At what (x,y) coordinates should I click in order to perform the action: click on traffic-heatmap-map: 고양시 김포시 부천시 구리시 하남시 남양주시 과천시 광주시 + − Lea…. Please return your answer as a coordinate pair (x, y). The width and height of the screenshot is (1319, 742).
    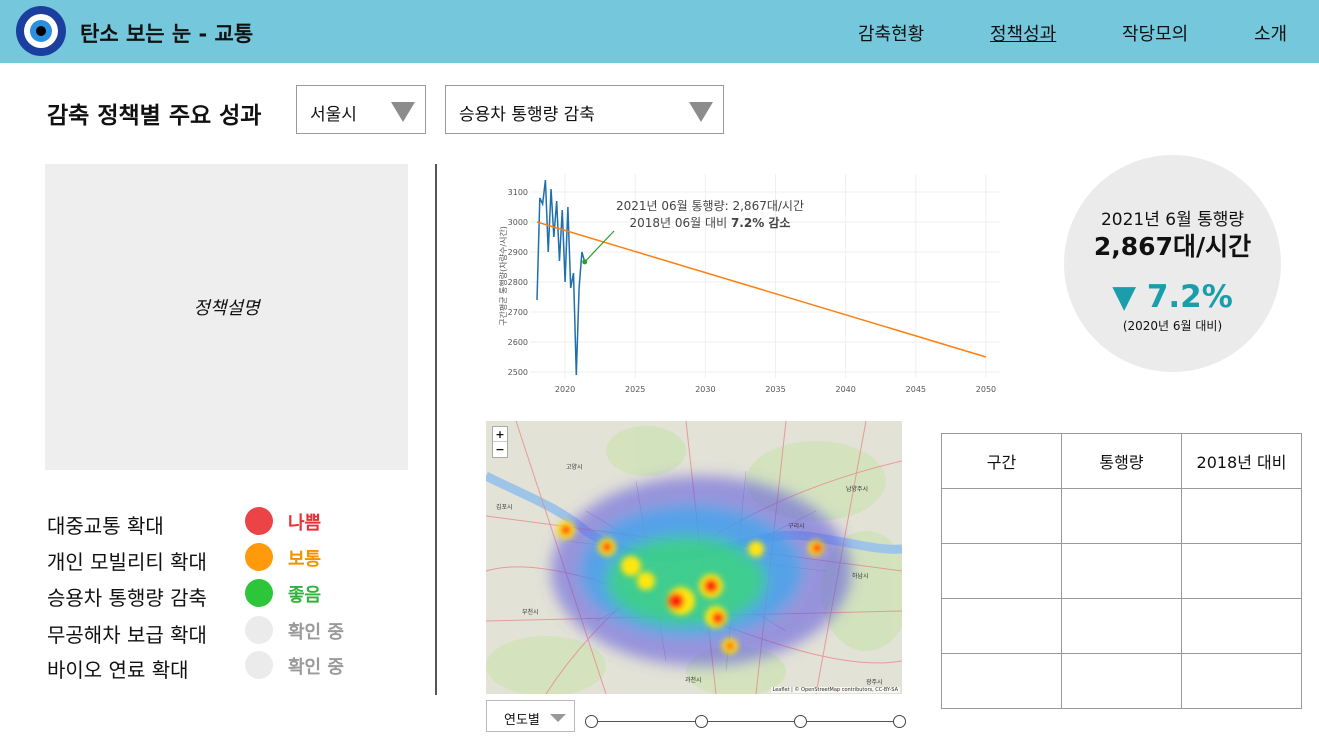
    Looking at the image, I should click on (694, 557).